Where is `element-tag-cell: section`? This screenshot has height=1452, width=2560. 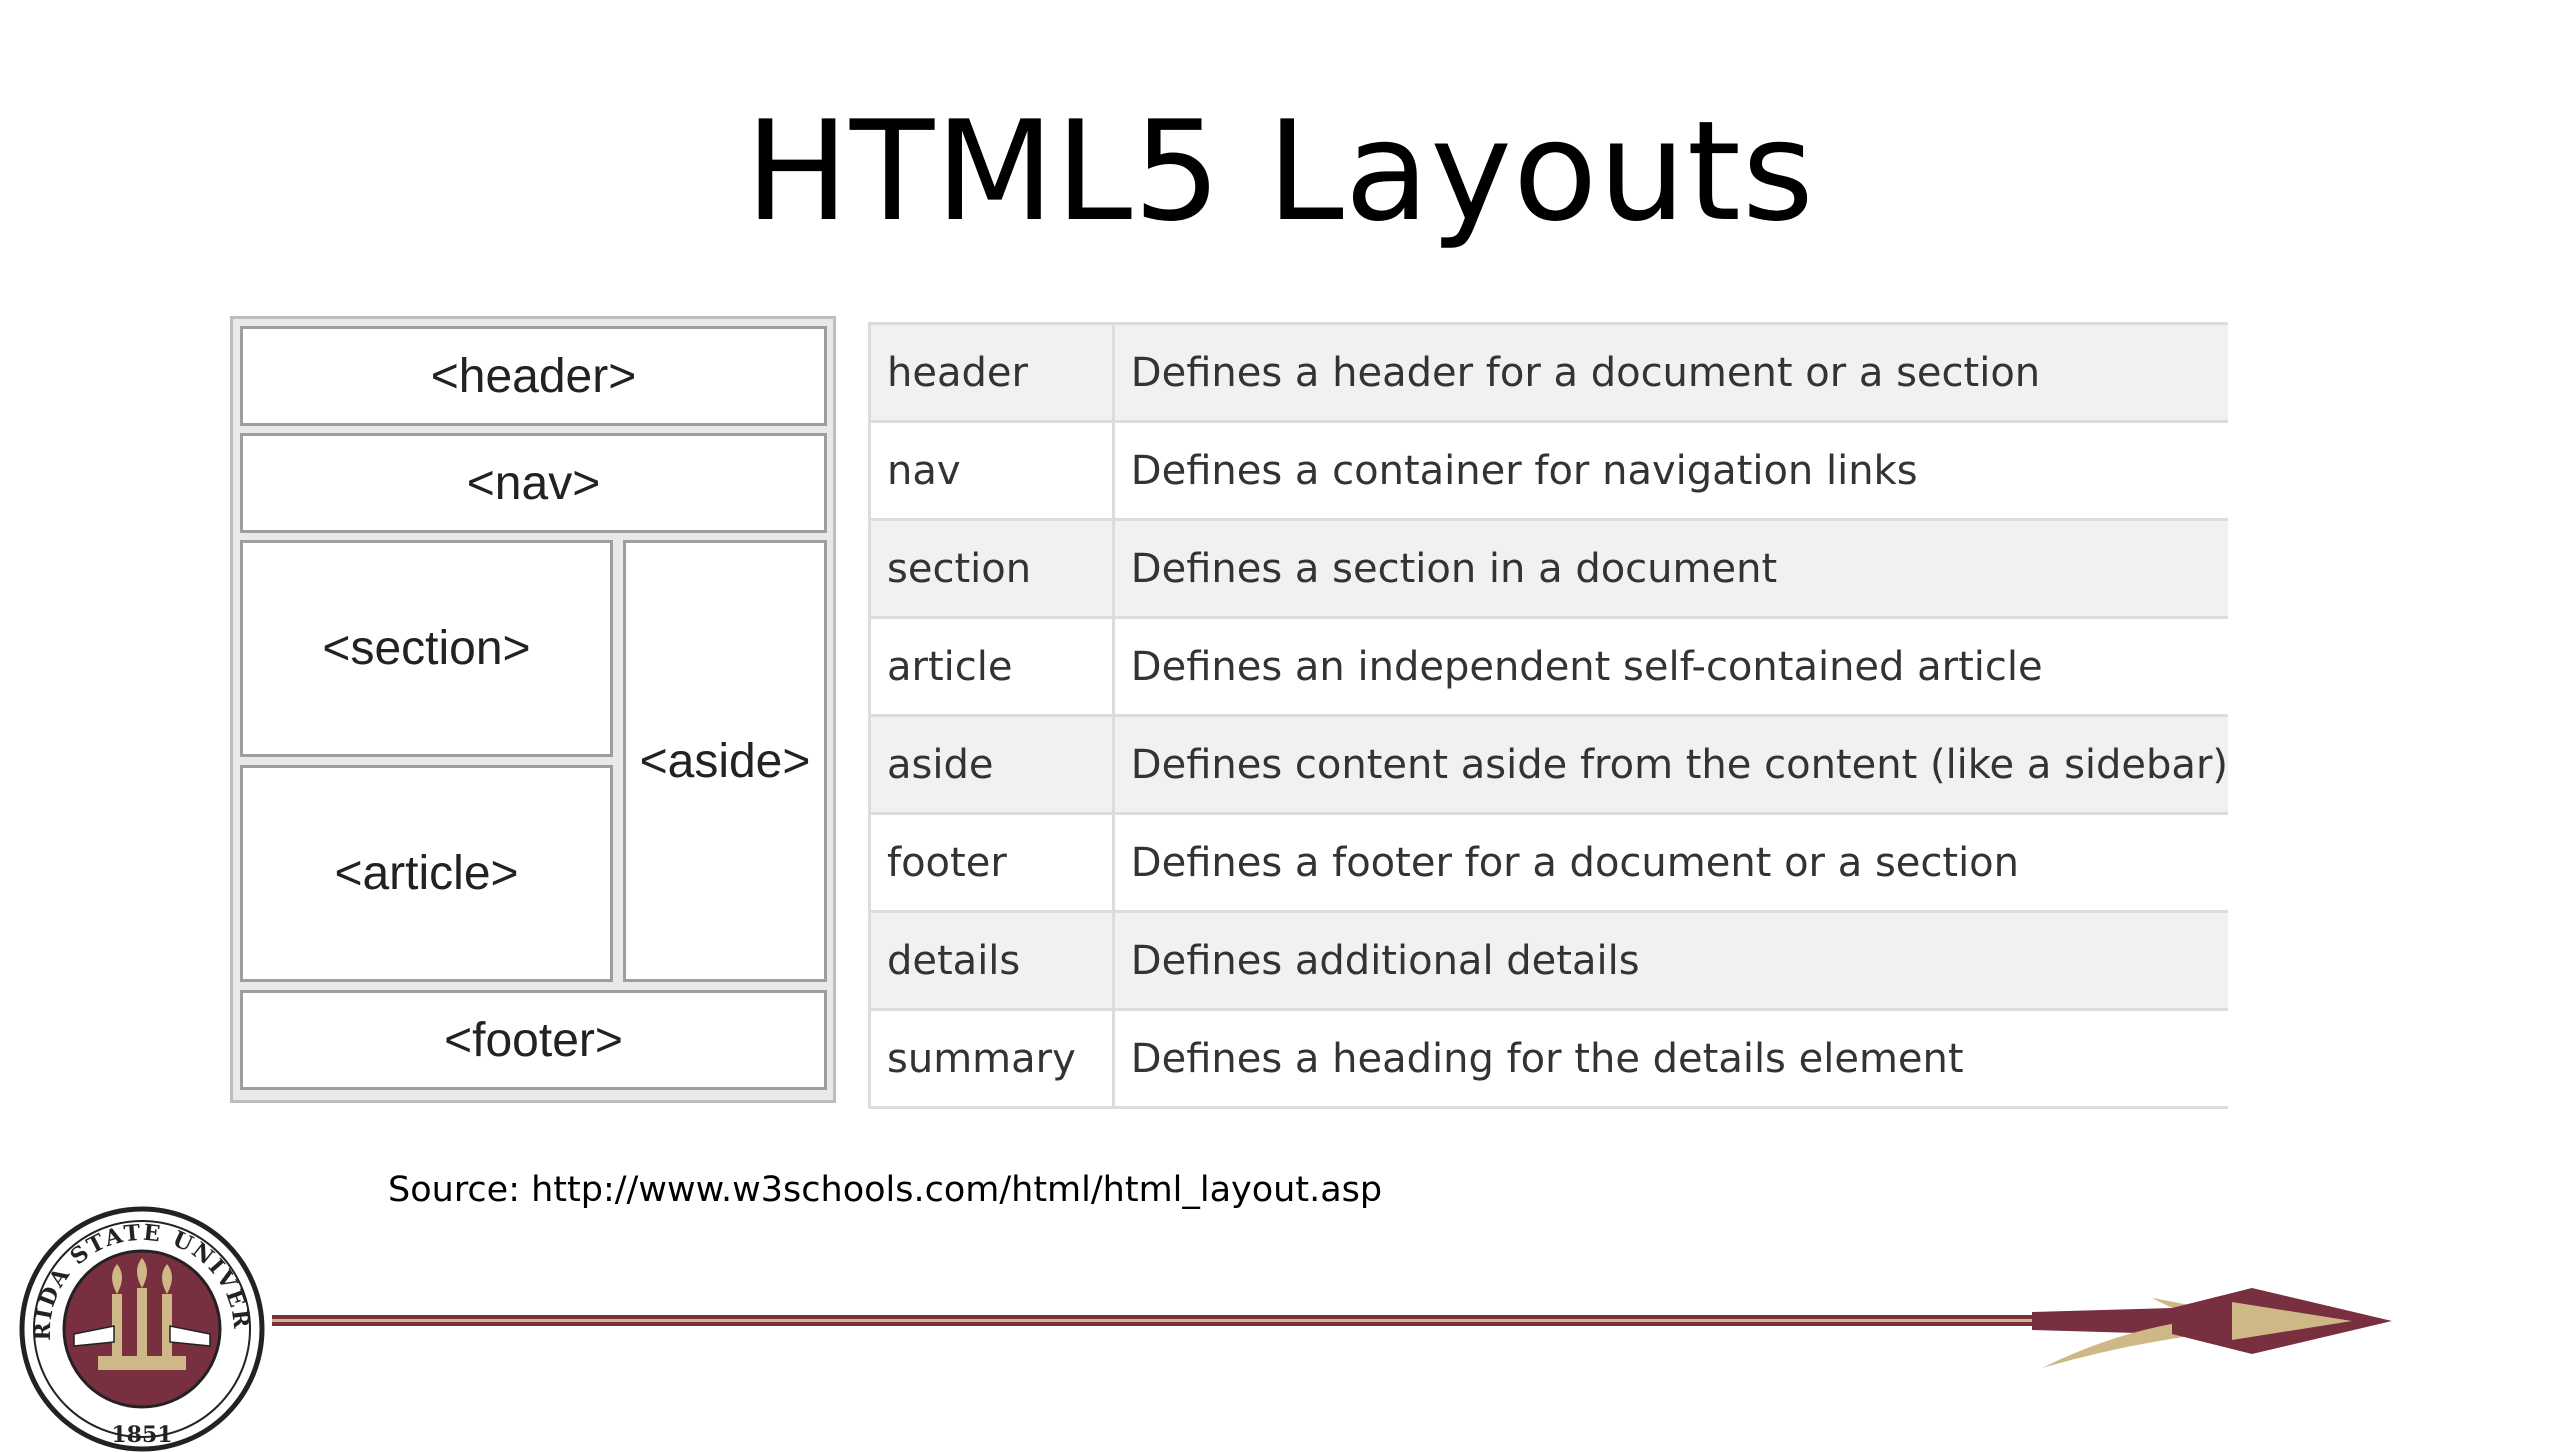
element-tag-cell: section is located at coordinates (991, 568).